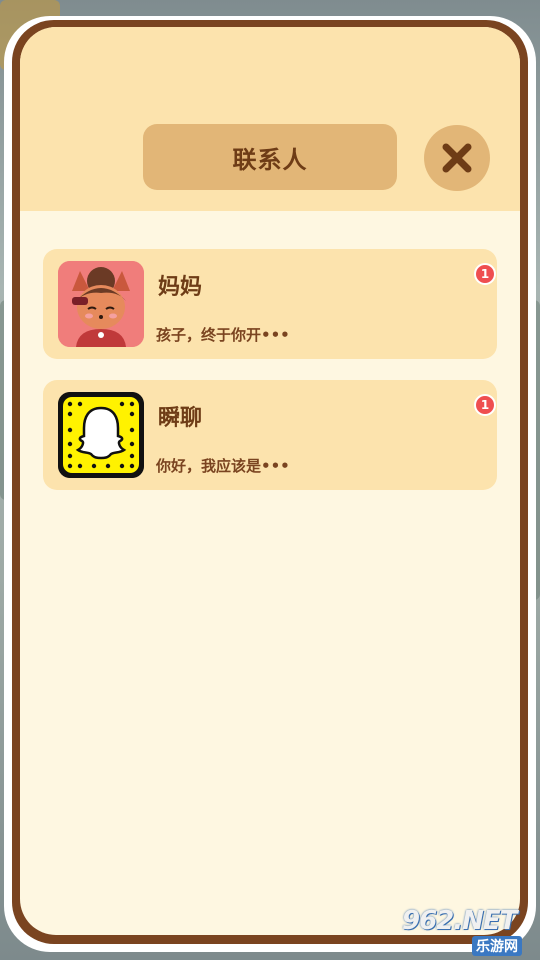  What do you see at coordinates (223, 466) in the screenshot?
I see `contact-message-preview: 你好，我应该是•••` at bounding box center [223, 466].